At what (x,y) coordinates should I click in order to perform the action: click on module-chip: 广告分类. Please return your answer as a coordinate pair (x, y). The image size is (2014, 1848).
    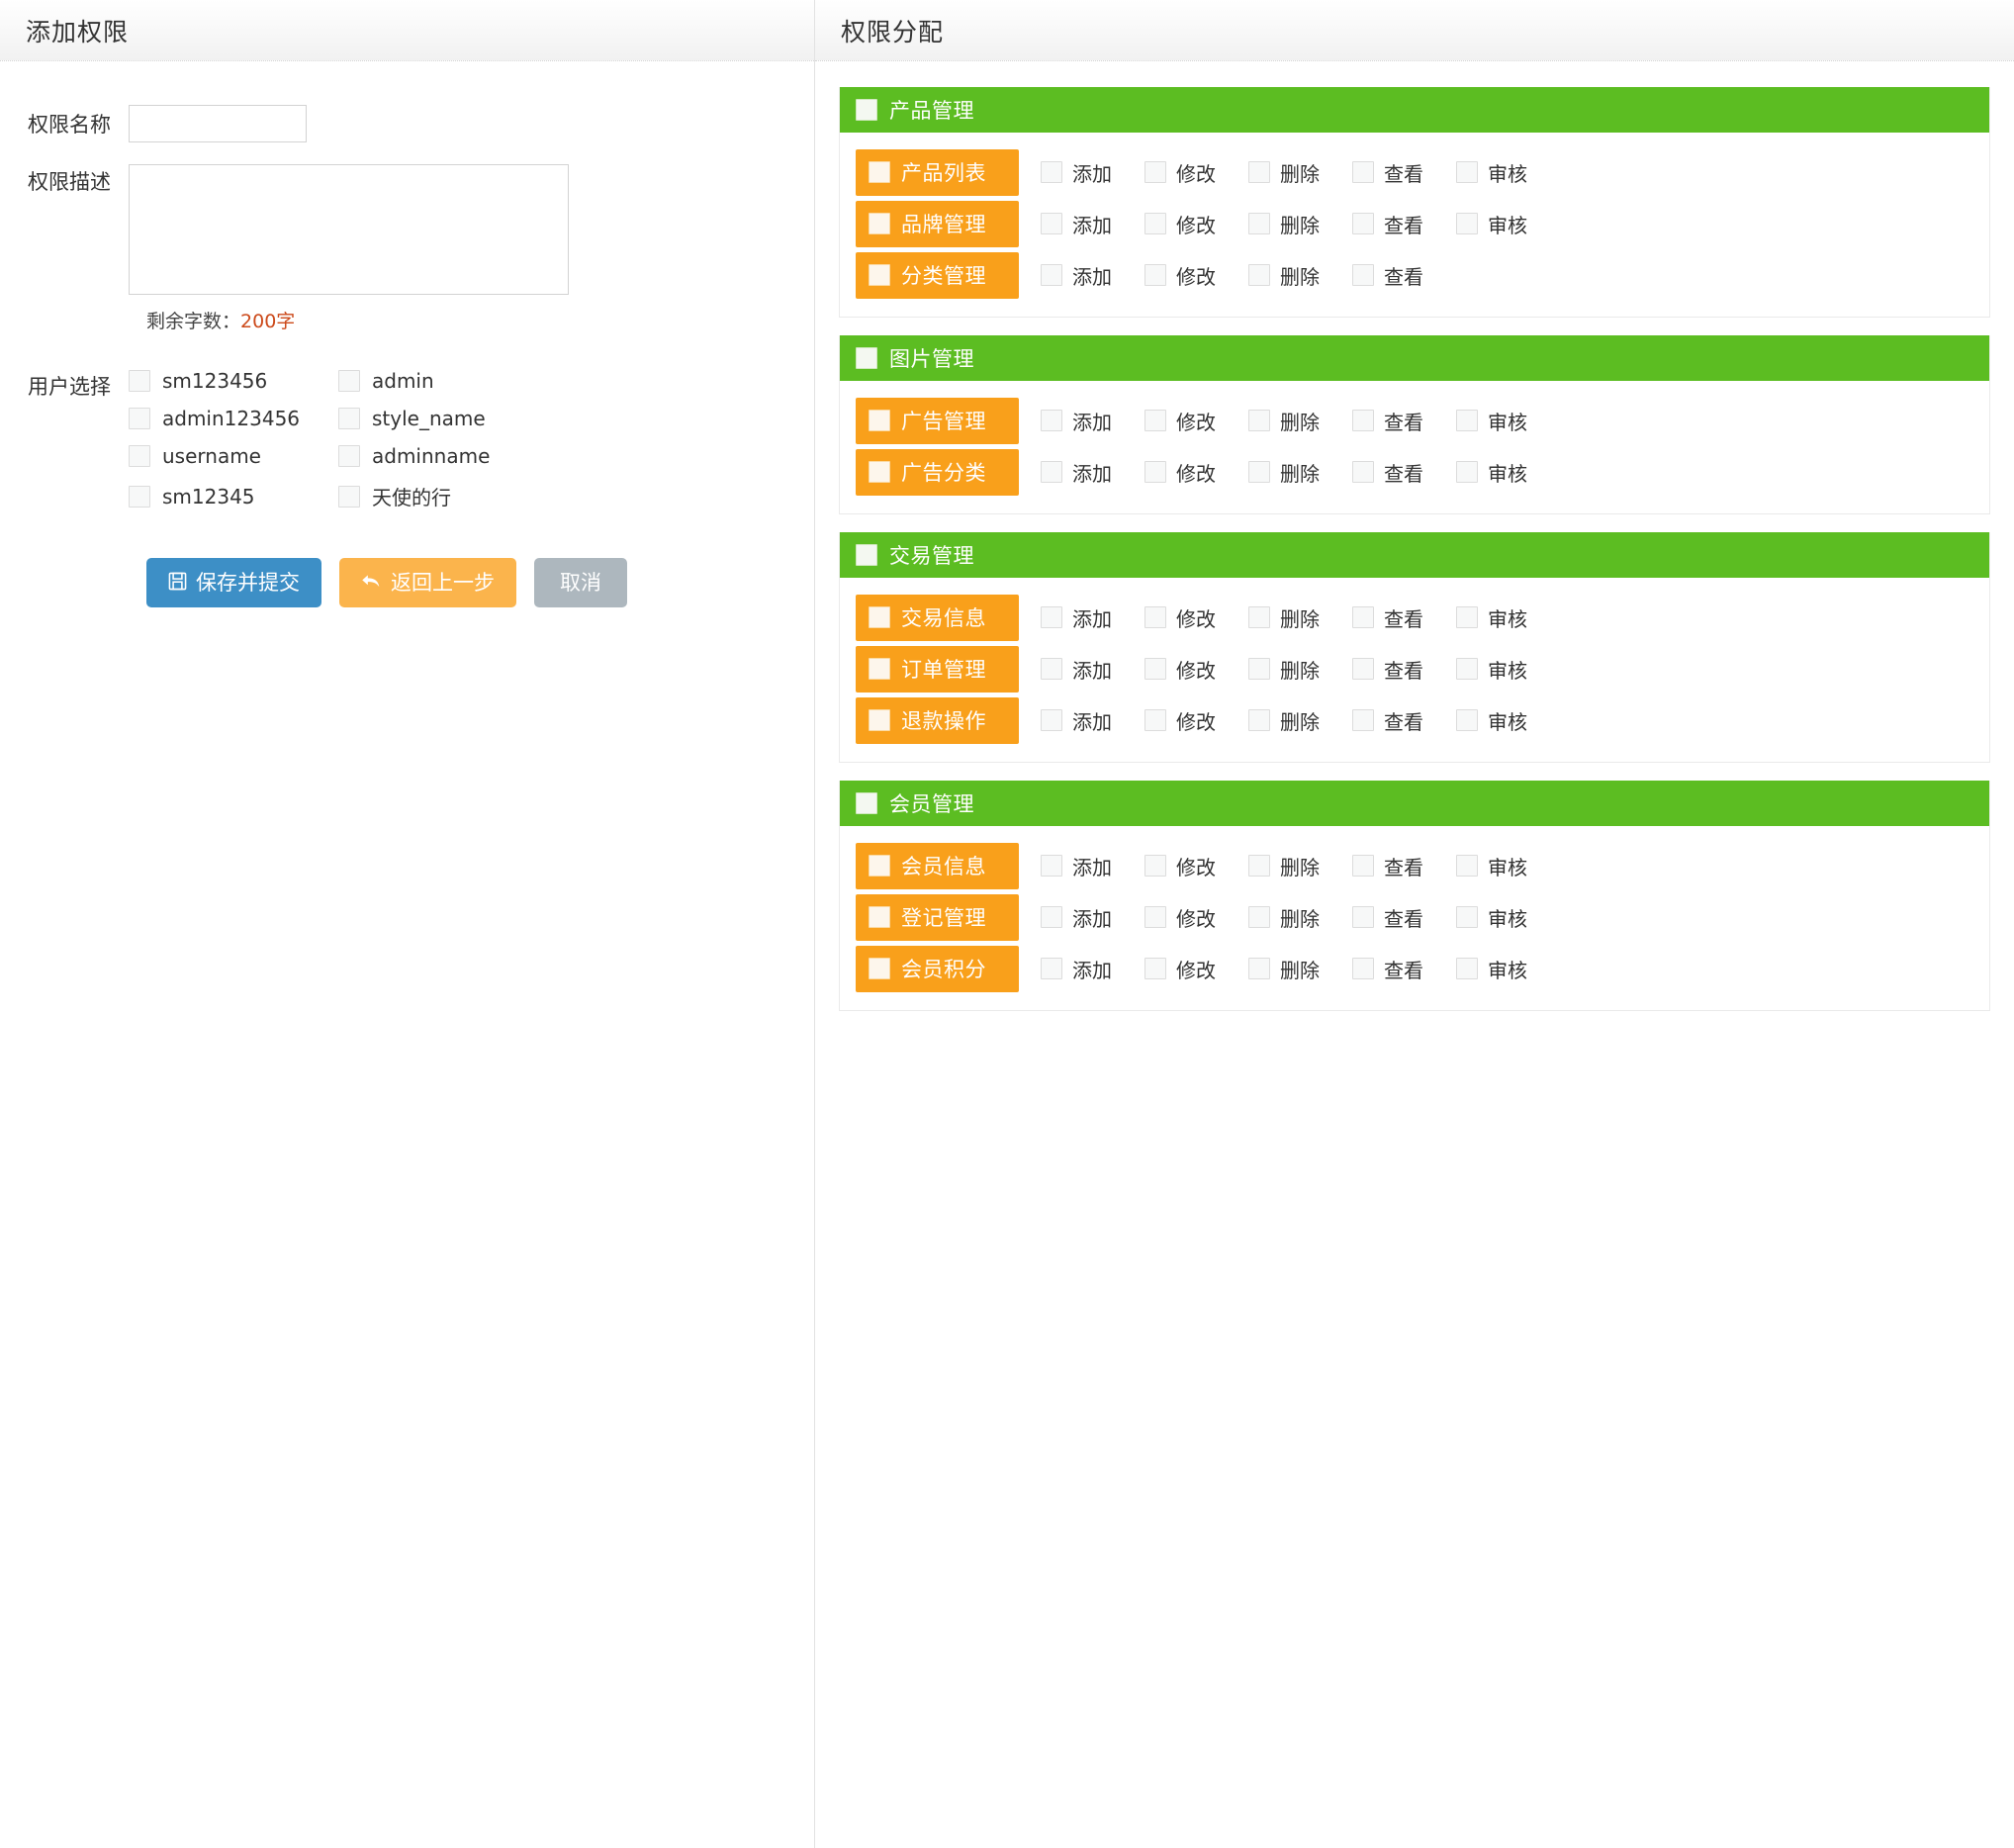
    Looking at the image, I should click on (937, 472).